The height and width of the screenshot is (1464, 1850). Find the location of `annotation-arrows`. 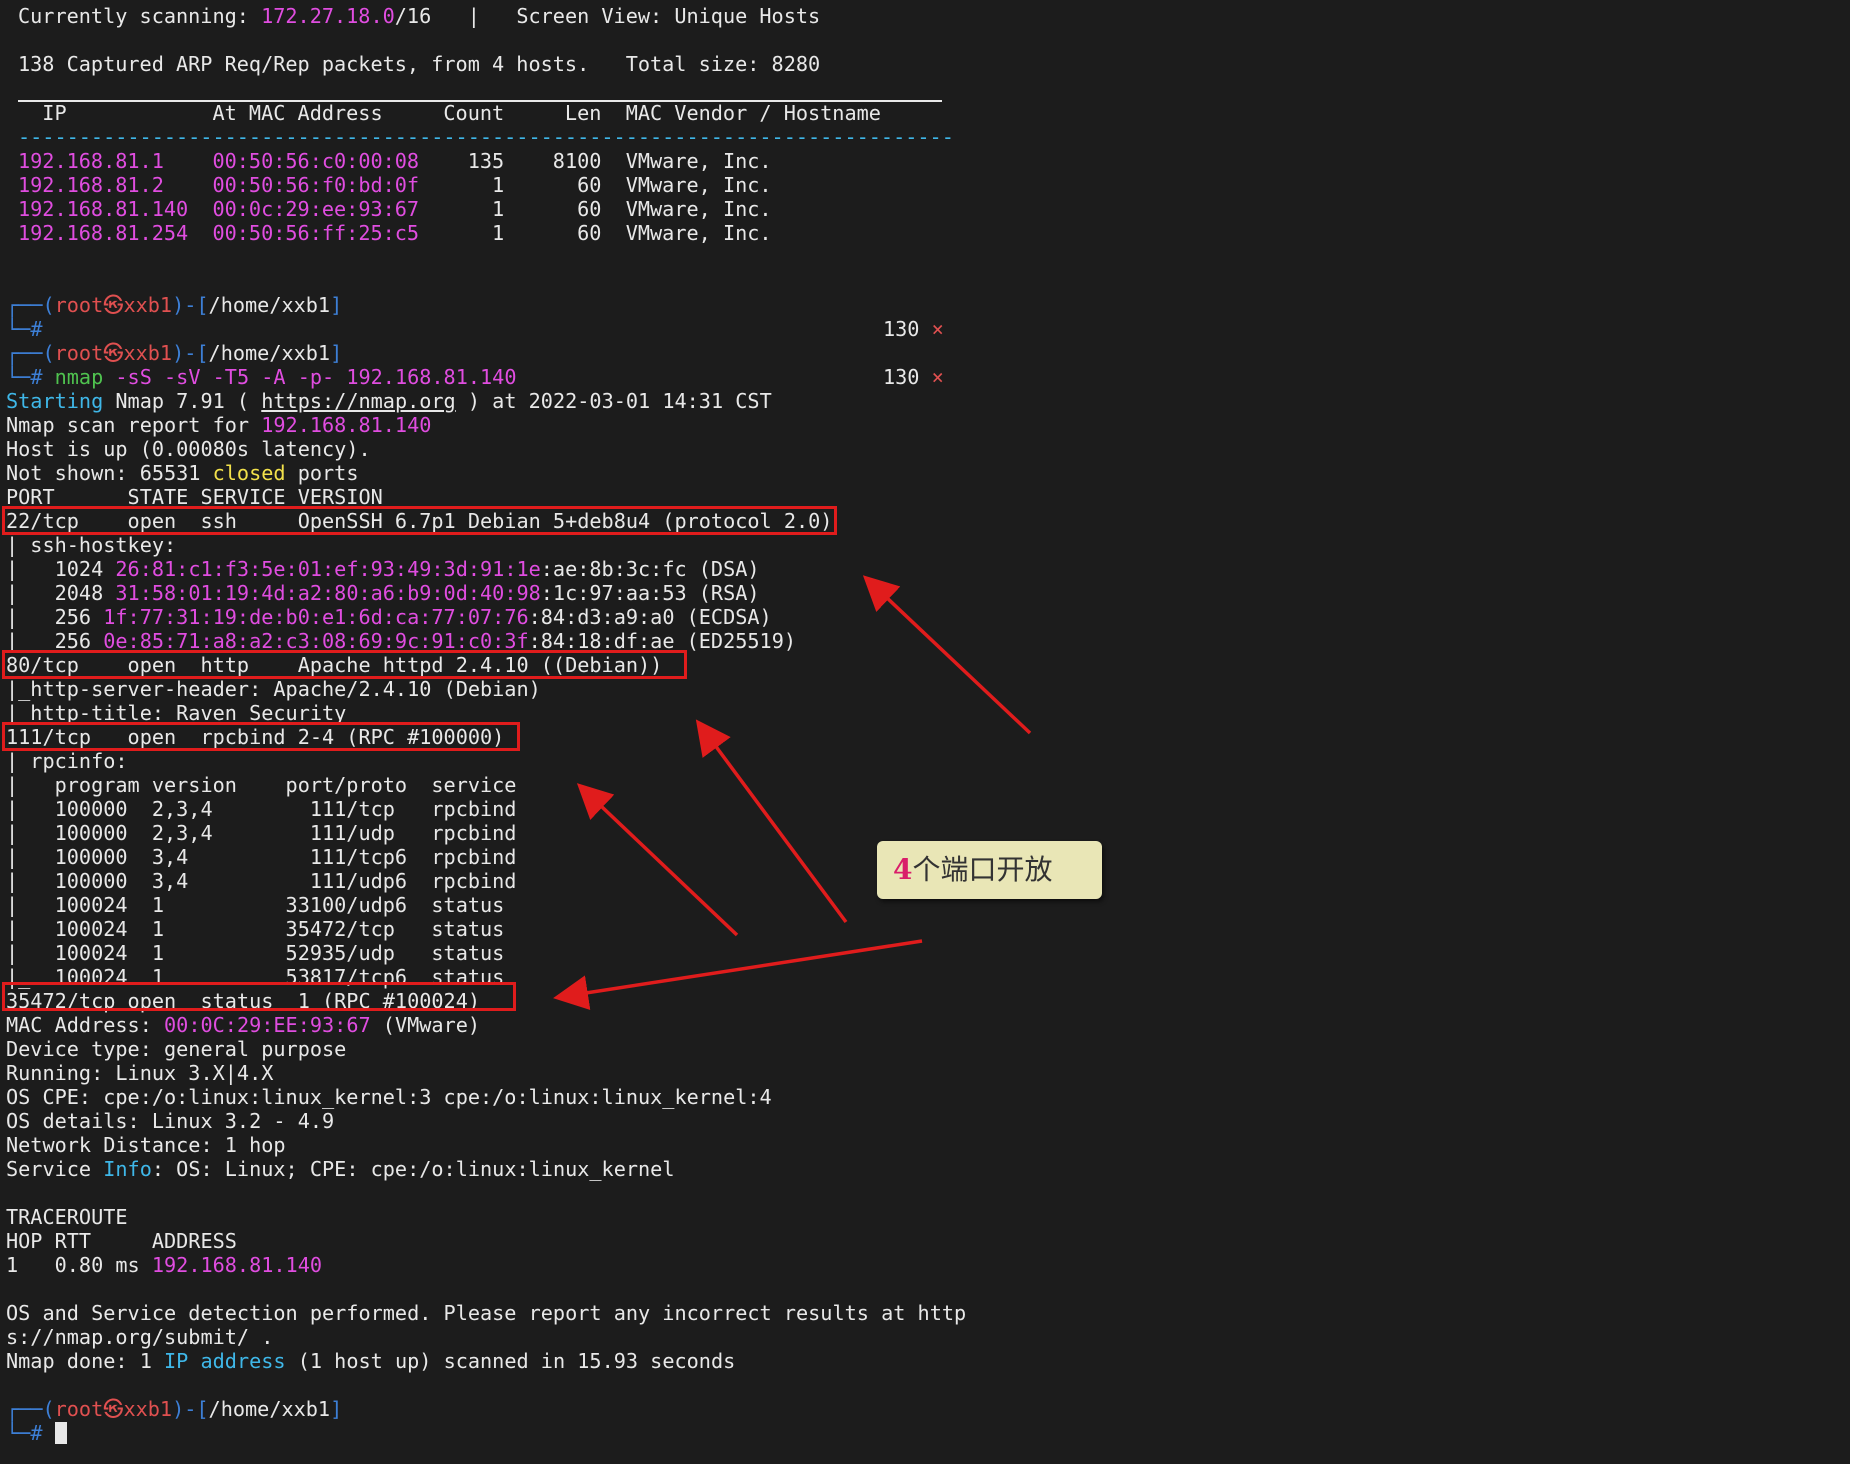

annotation-arrows is located at coordinates (792, 793).